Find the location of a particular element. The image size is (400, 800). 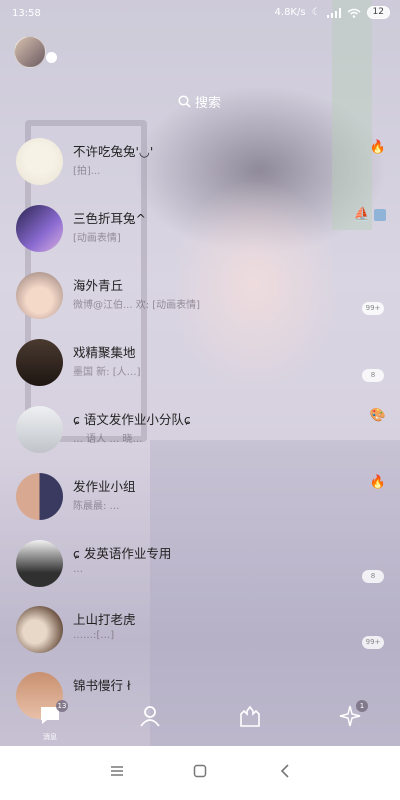

chat-title: 上山打老虎 is located at coordinates (104, 619).